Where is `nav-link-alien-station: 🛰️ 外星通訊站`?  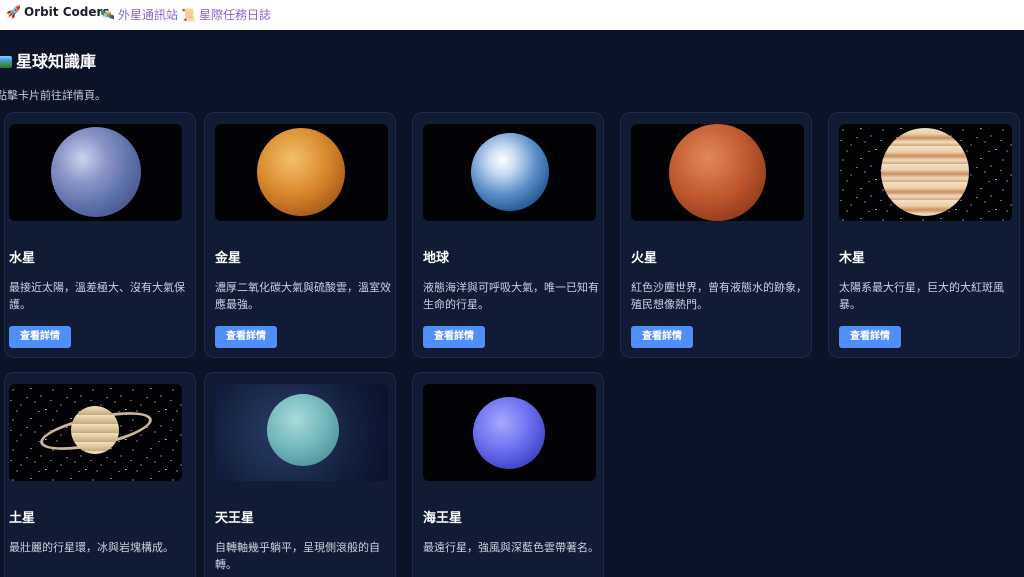
nav-link-alien-station: 🛰️ 外星通訊站 is located at coordinates (139, 14).